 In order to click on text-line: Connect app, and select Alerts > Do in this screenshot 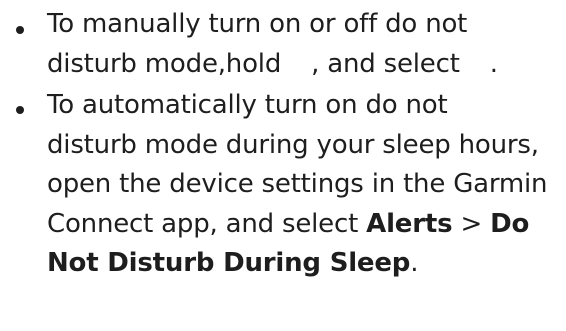, I will do `click(306, 225)`.